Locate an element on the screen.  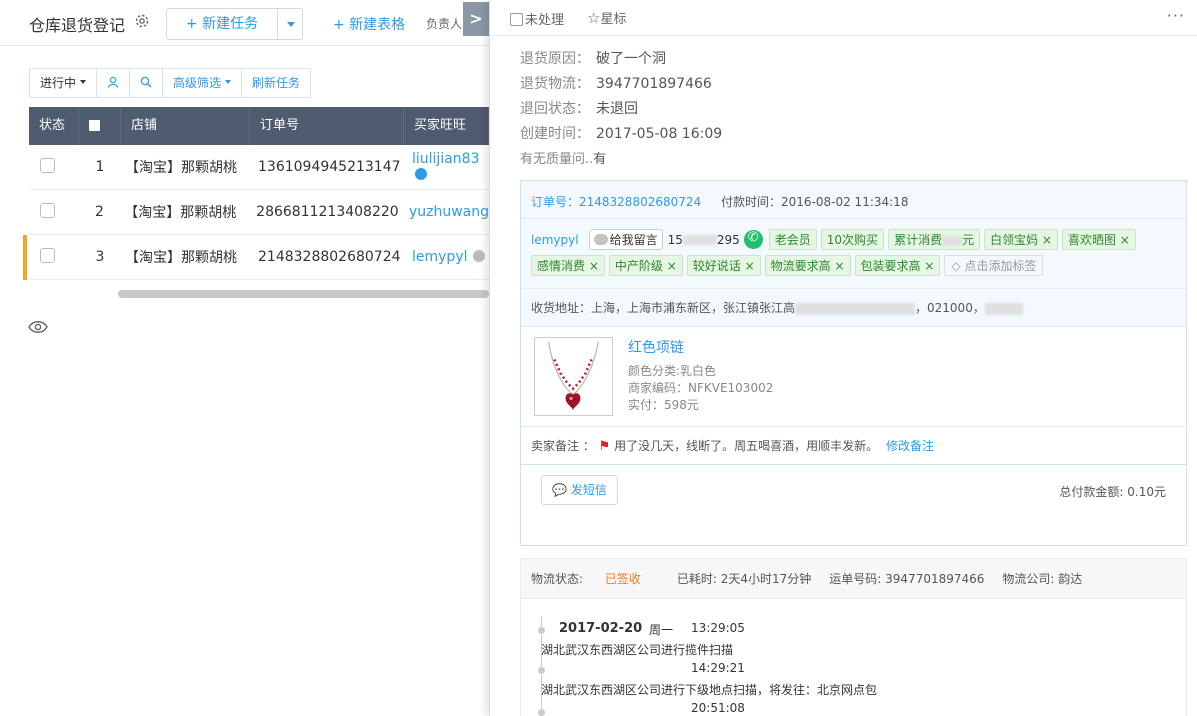
new-task-label: 新建任务 is located at coordinates (230, 24).